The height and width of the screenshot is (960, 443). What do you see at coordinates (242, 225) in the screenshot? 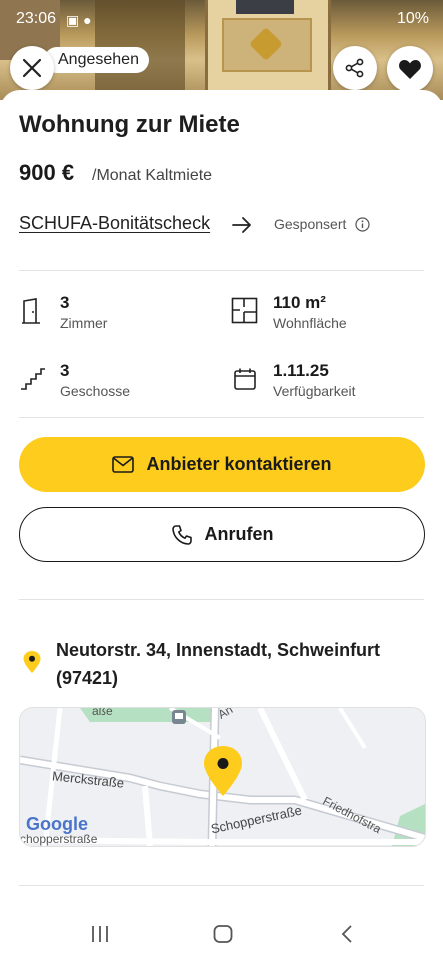
I see `arrow-right-icon` at bounding box center [242, 225].